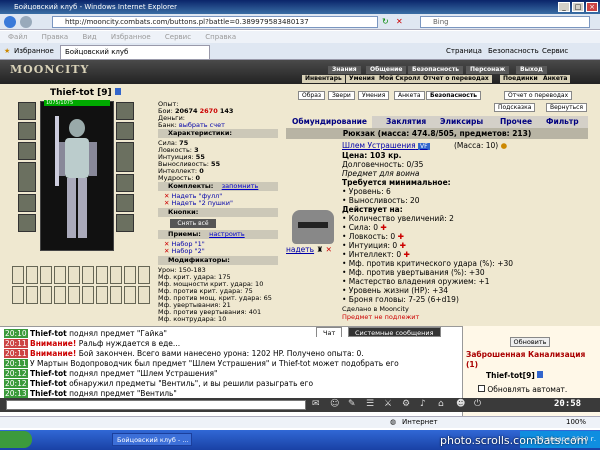  Describe the element at coordinates (89, 37) in the screenshot. I see `menu-view: Вид` at that location.